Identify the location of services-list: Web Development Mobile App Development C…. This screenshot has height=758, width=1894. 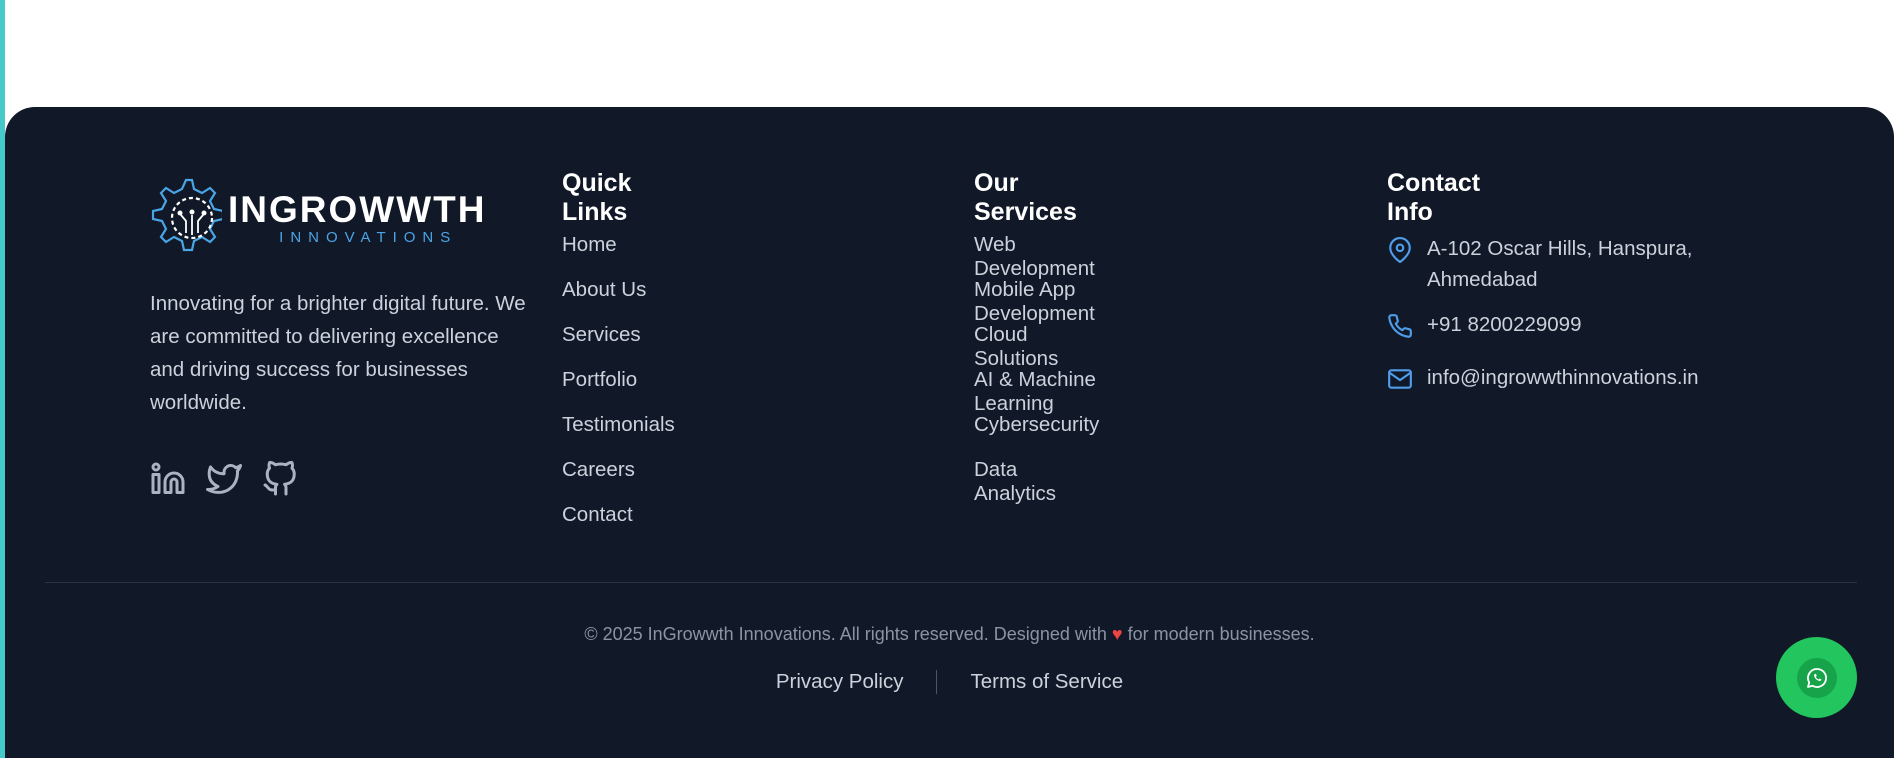
(1036, 369).